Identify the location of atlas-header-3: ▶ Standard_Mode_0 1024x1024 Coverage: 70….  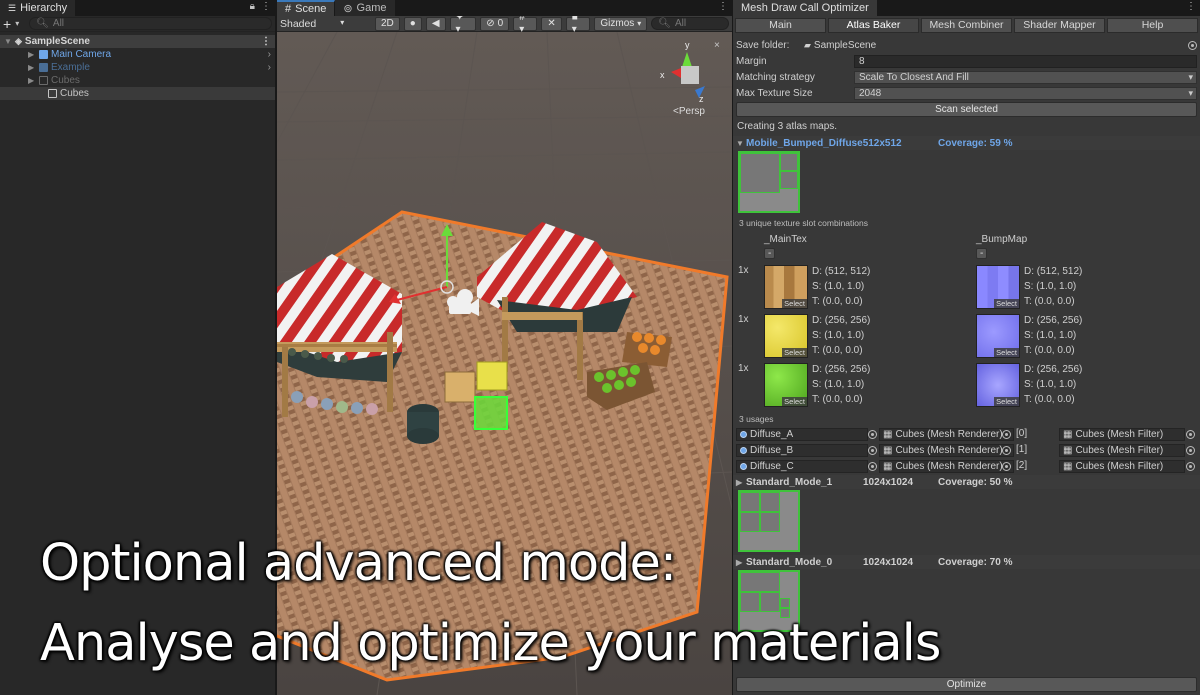
(966, 562).